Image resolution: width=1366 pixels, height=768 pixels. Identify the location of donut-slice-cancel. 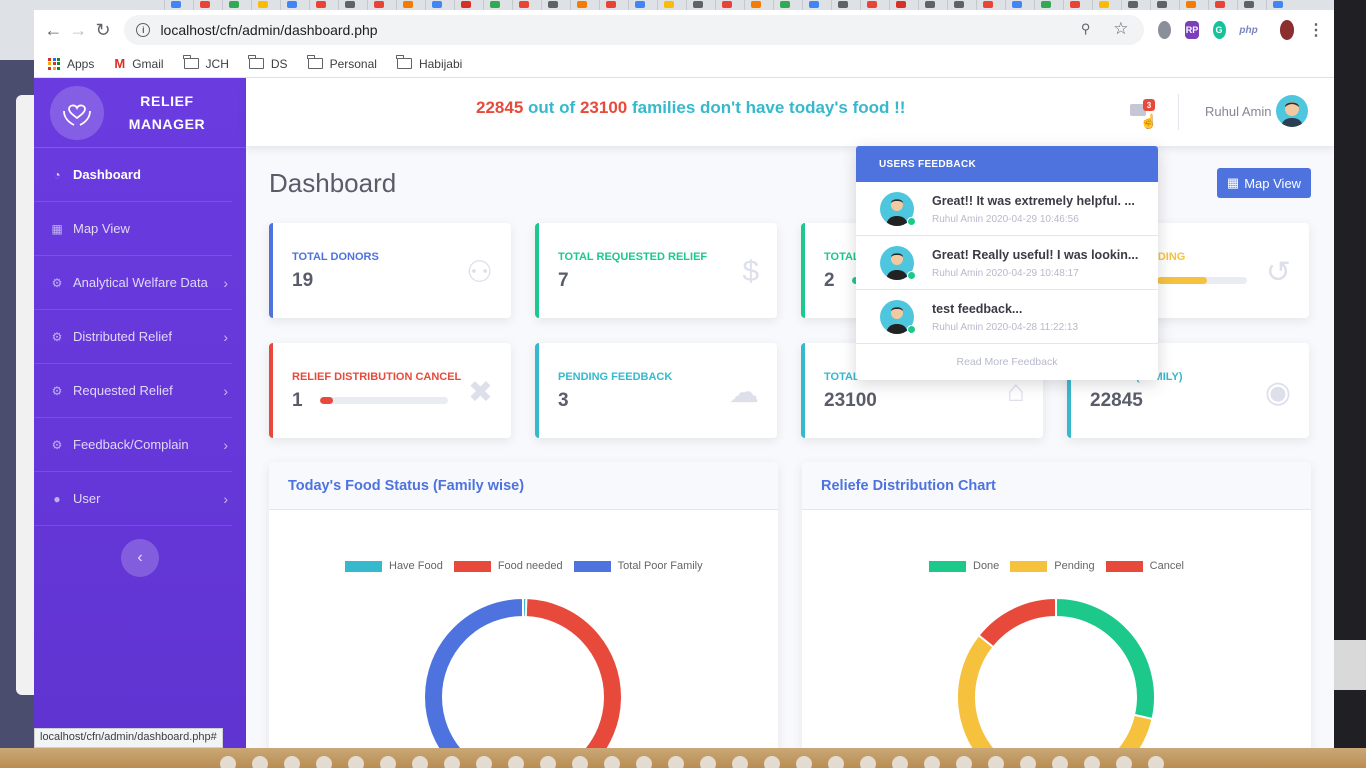
(1017, 622).